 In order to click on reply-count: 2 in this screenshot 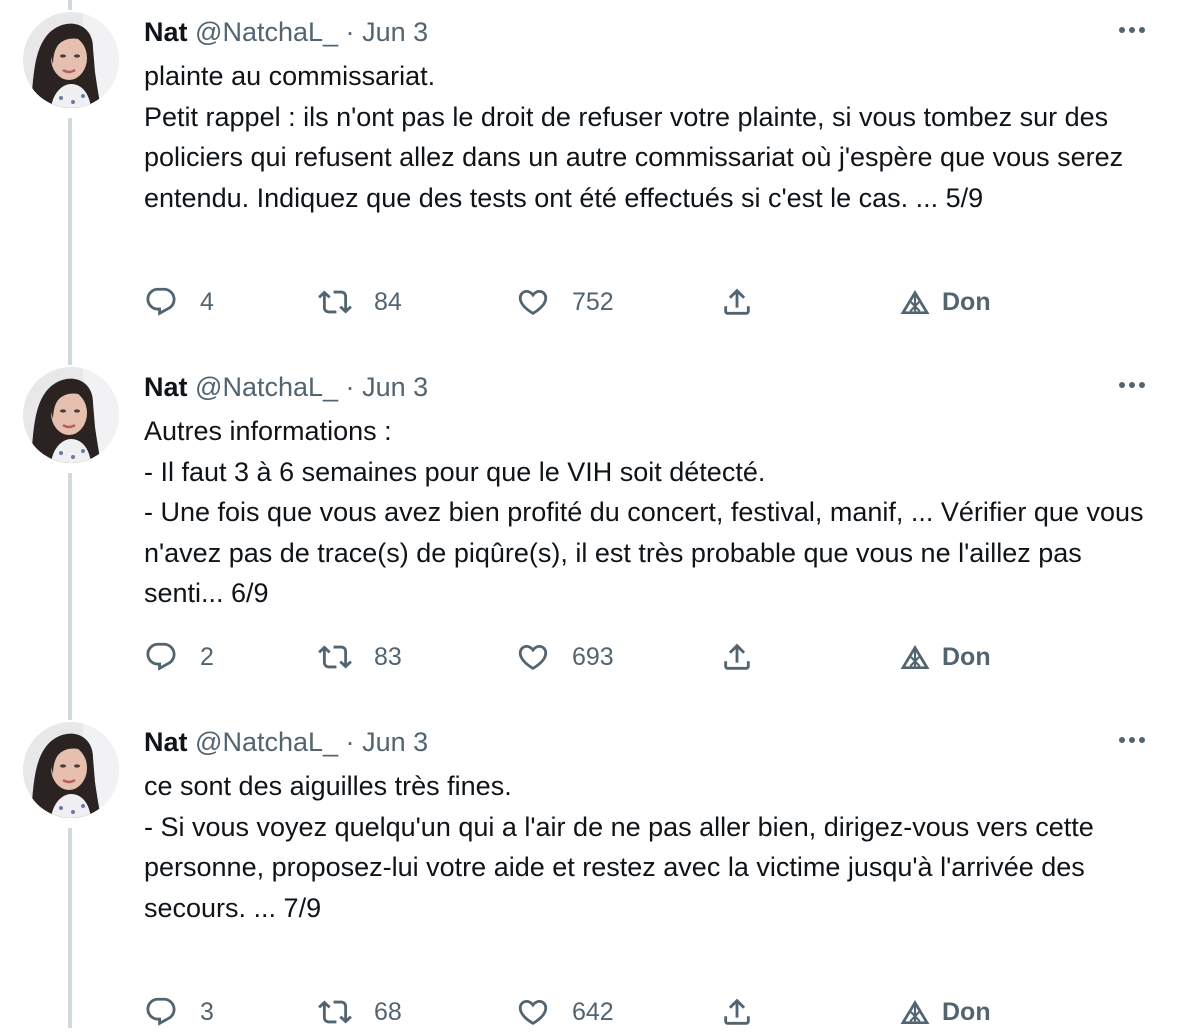, I will do `click(207, 656)`.